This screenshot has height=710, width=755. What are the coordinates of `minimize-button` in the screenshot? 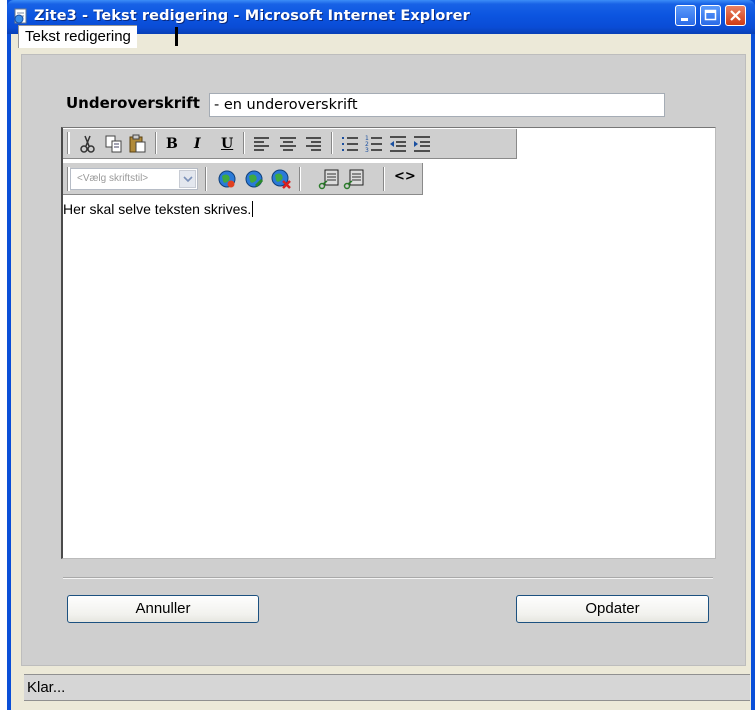 It's located at (685, 15).